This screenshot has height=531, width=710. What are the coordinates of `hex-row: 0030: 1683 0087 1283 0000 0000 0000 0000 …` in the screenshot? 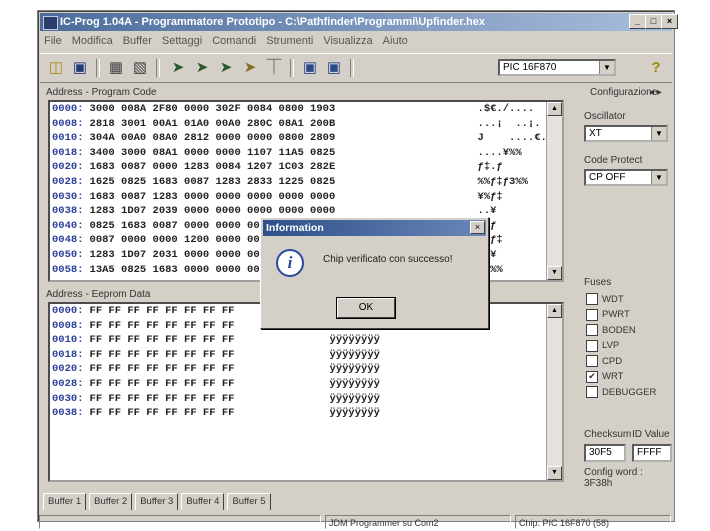 It's located at (306, 197).